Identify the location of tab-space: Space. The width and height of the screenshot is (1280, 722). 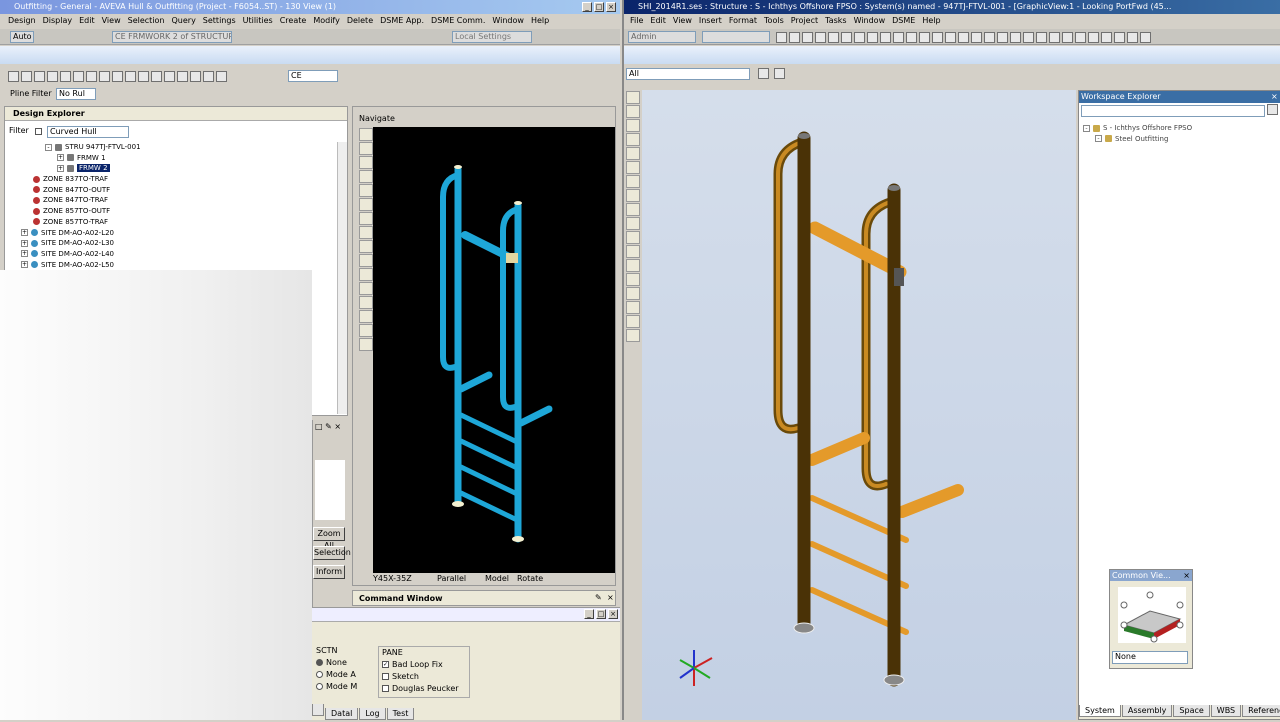
(1191, 711).